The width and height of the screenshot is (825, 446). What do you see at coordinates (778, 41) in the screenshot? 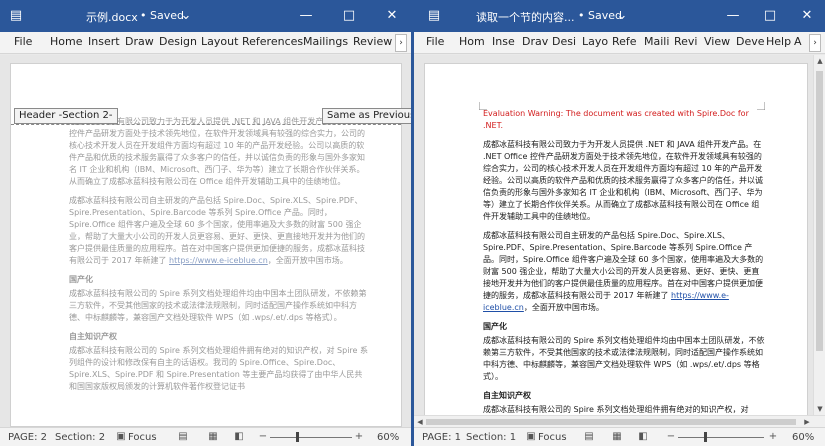
I see `tab-help: Help` at bounding box center [778, 41].